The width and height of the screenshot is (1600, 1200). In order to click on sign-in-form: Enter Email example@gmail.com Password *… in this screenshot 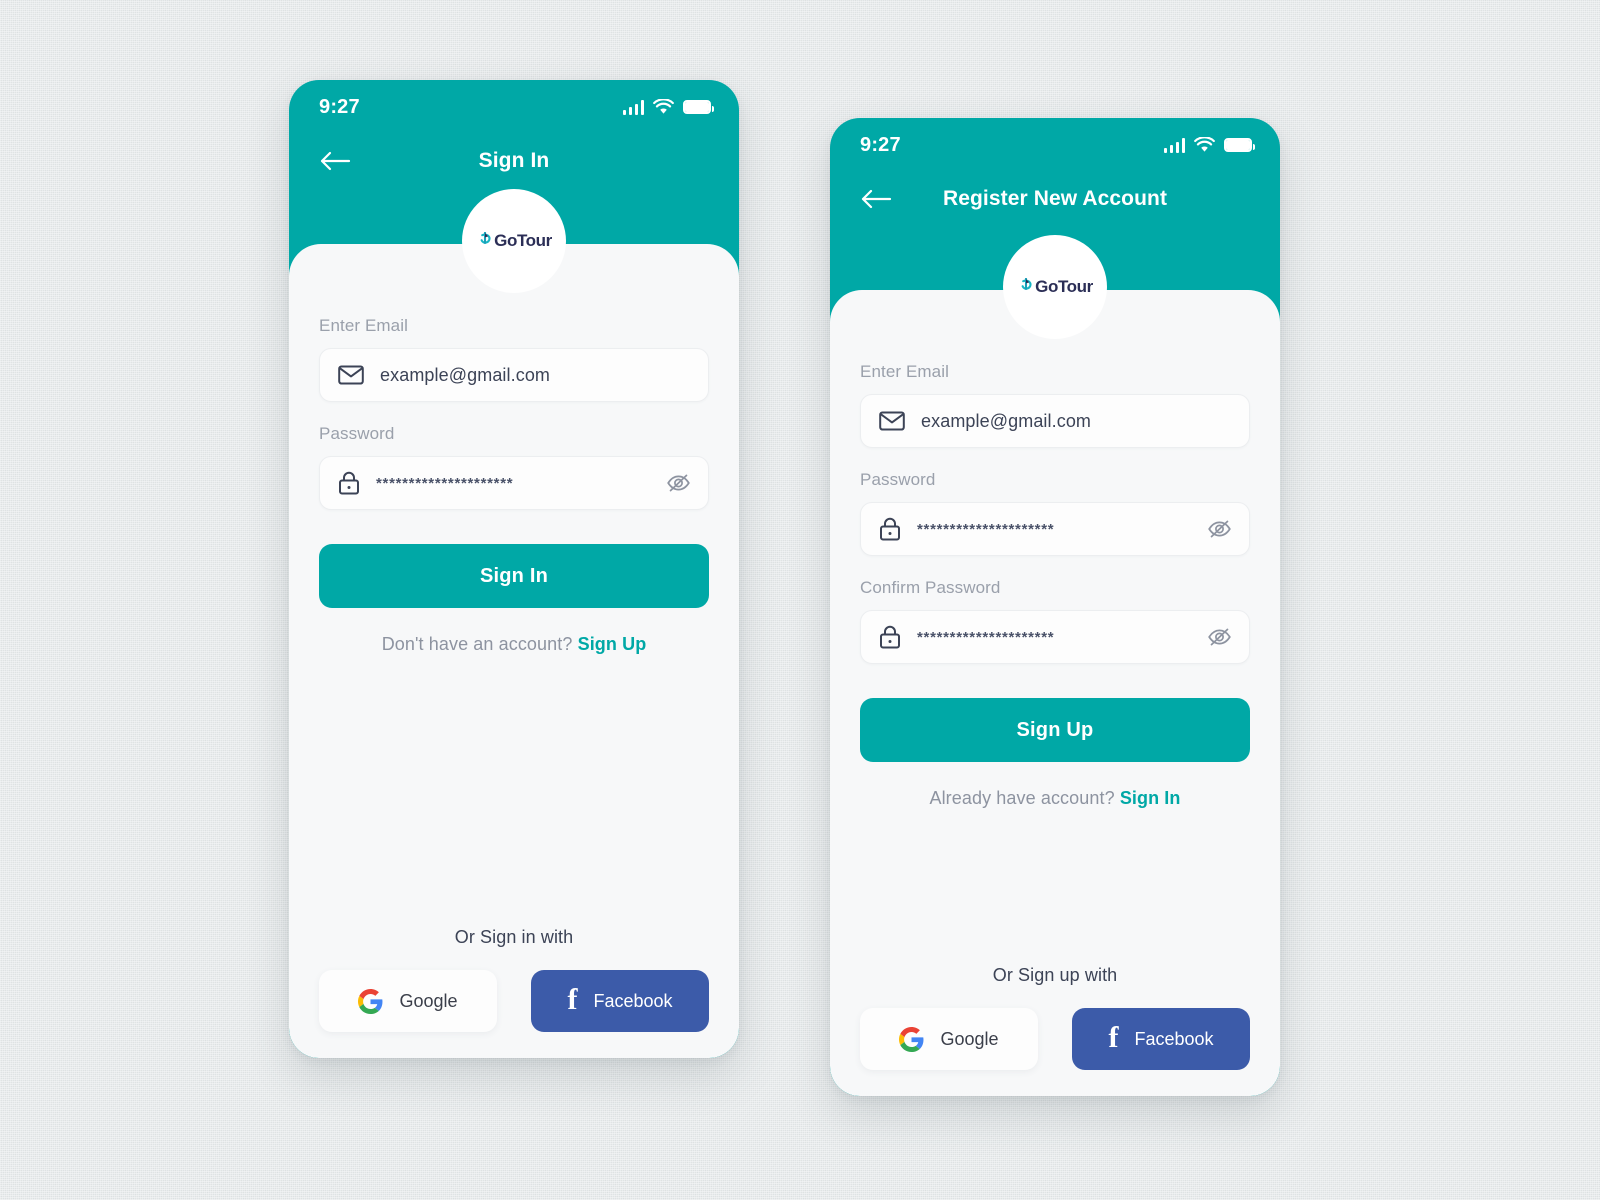, I will do `click(514, 449)`.